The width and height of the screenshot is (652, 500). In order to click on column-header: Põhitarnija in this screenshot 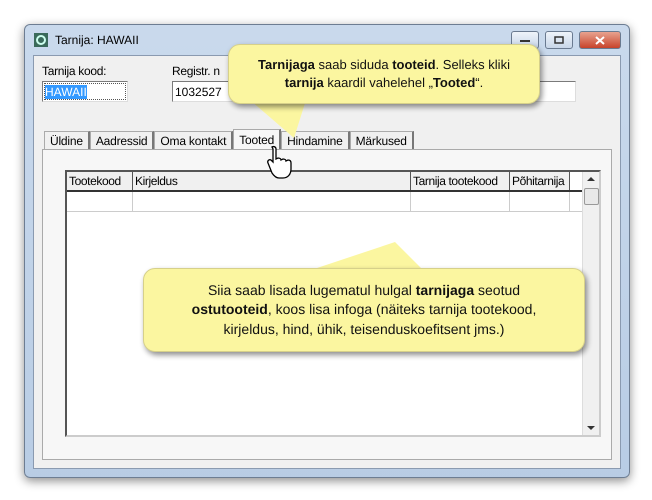, I will do `click(540, 181)`.